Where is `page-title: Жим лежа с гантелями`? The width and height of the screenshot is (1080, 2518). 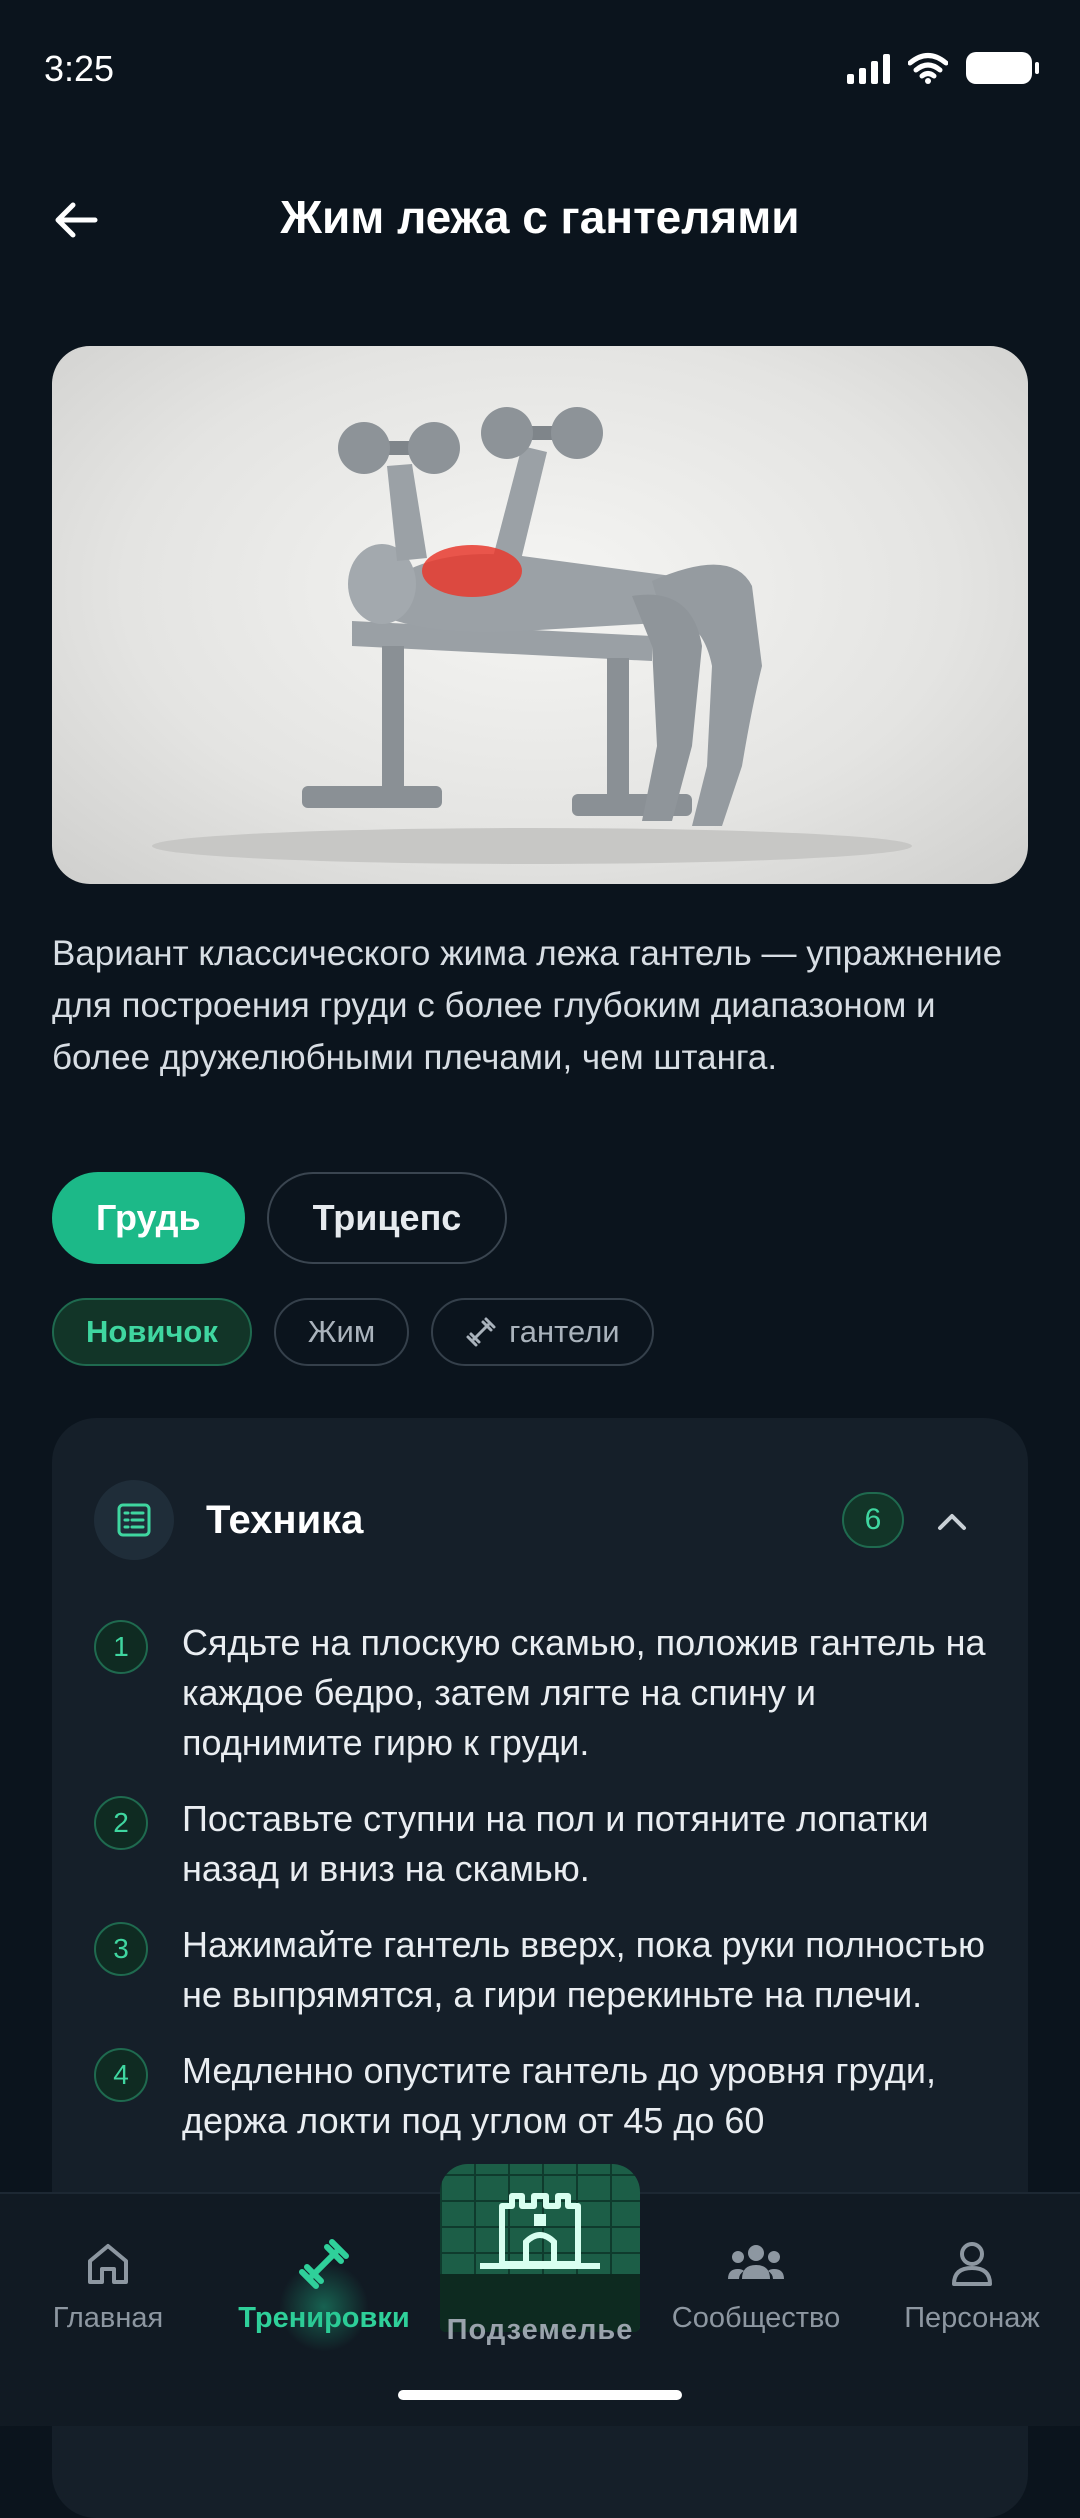
page-title: Жим лежа с гантелями is located at coordinates (540, 217).